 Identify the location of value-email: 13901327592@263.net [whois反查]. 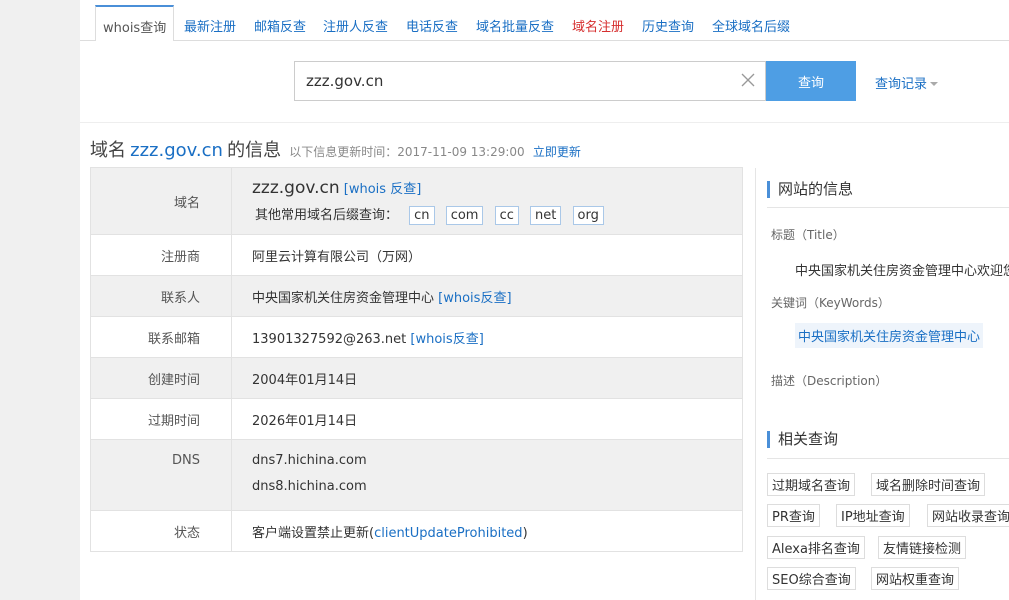
(487, 337).